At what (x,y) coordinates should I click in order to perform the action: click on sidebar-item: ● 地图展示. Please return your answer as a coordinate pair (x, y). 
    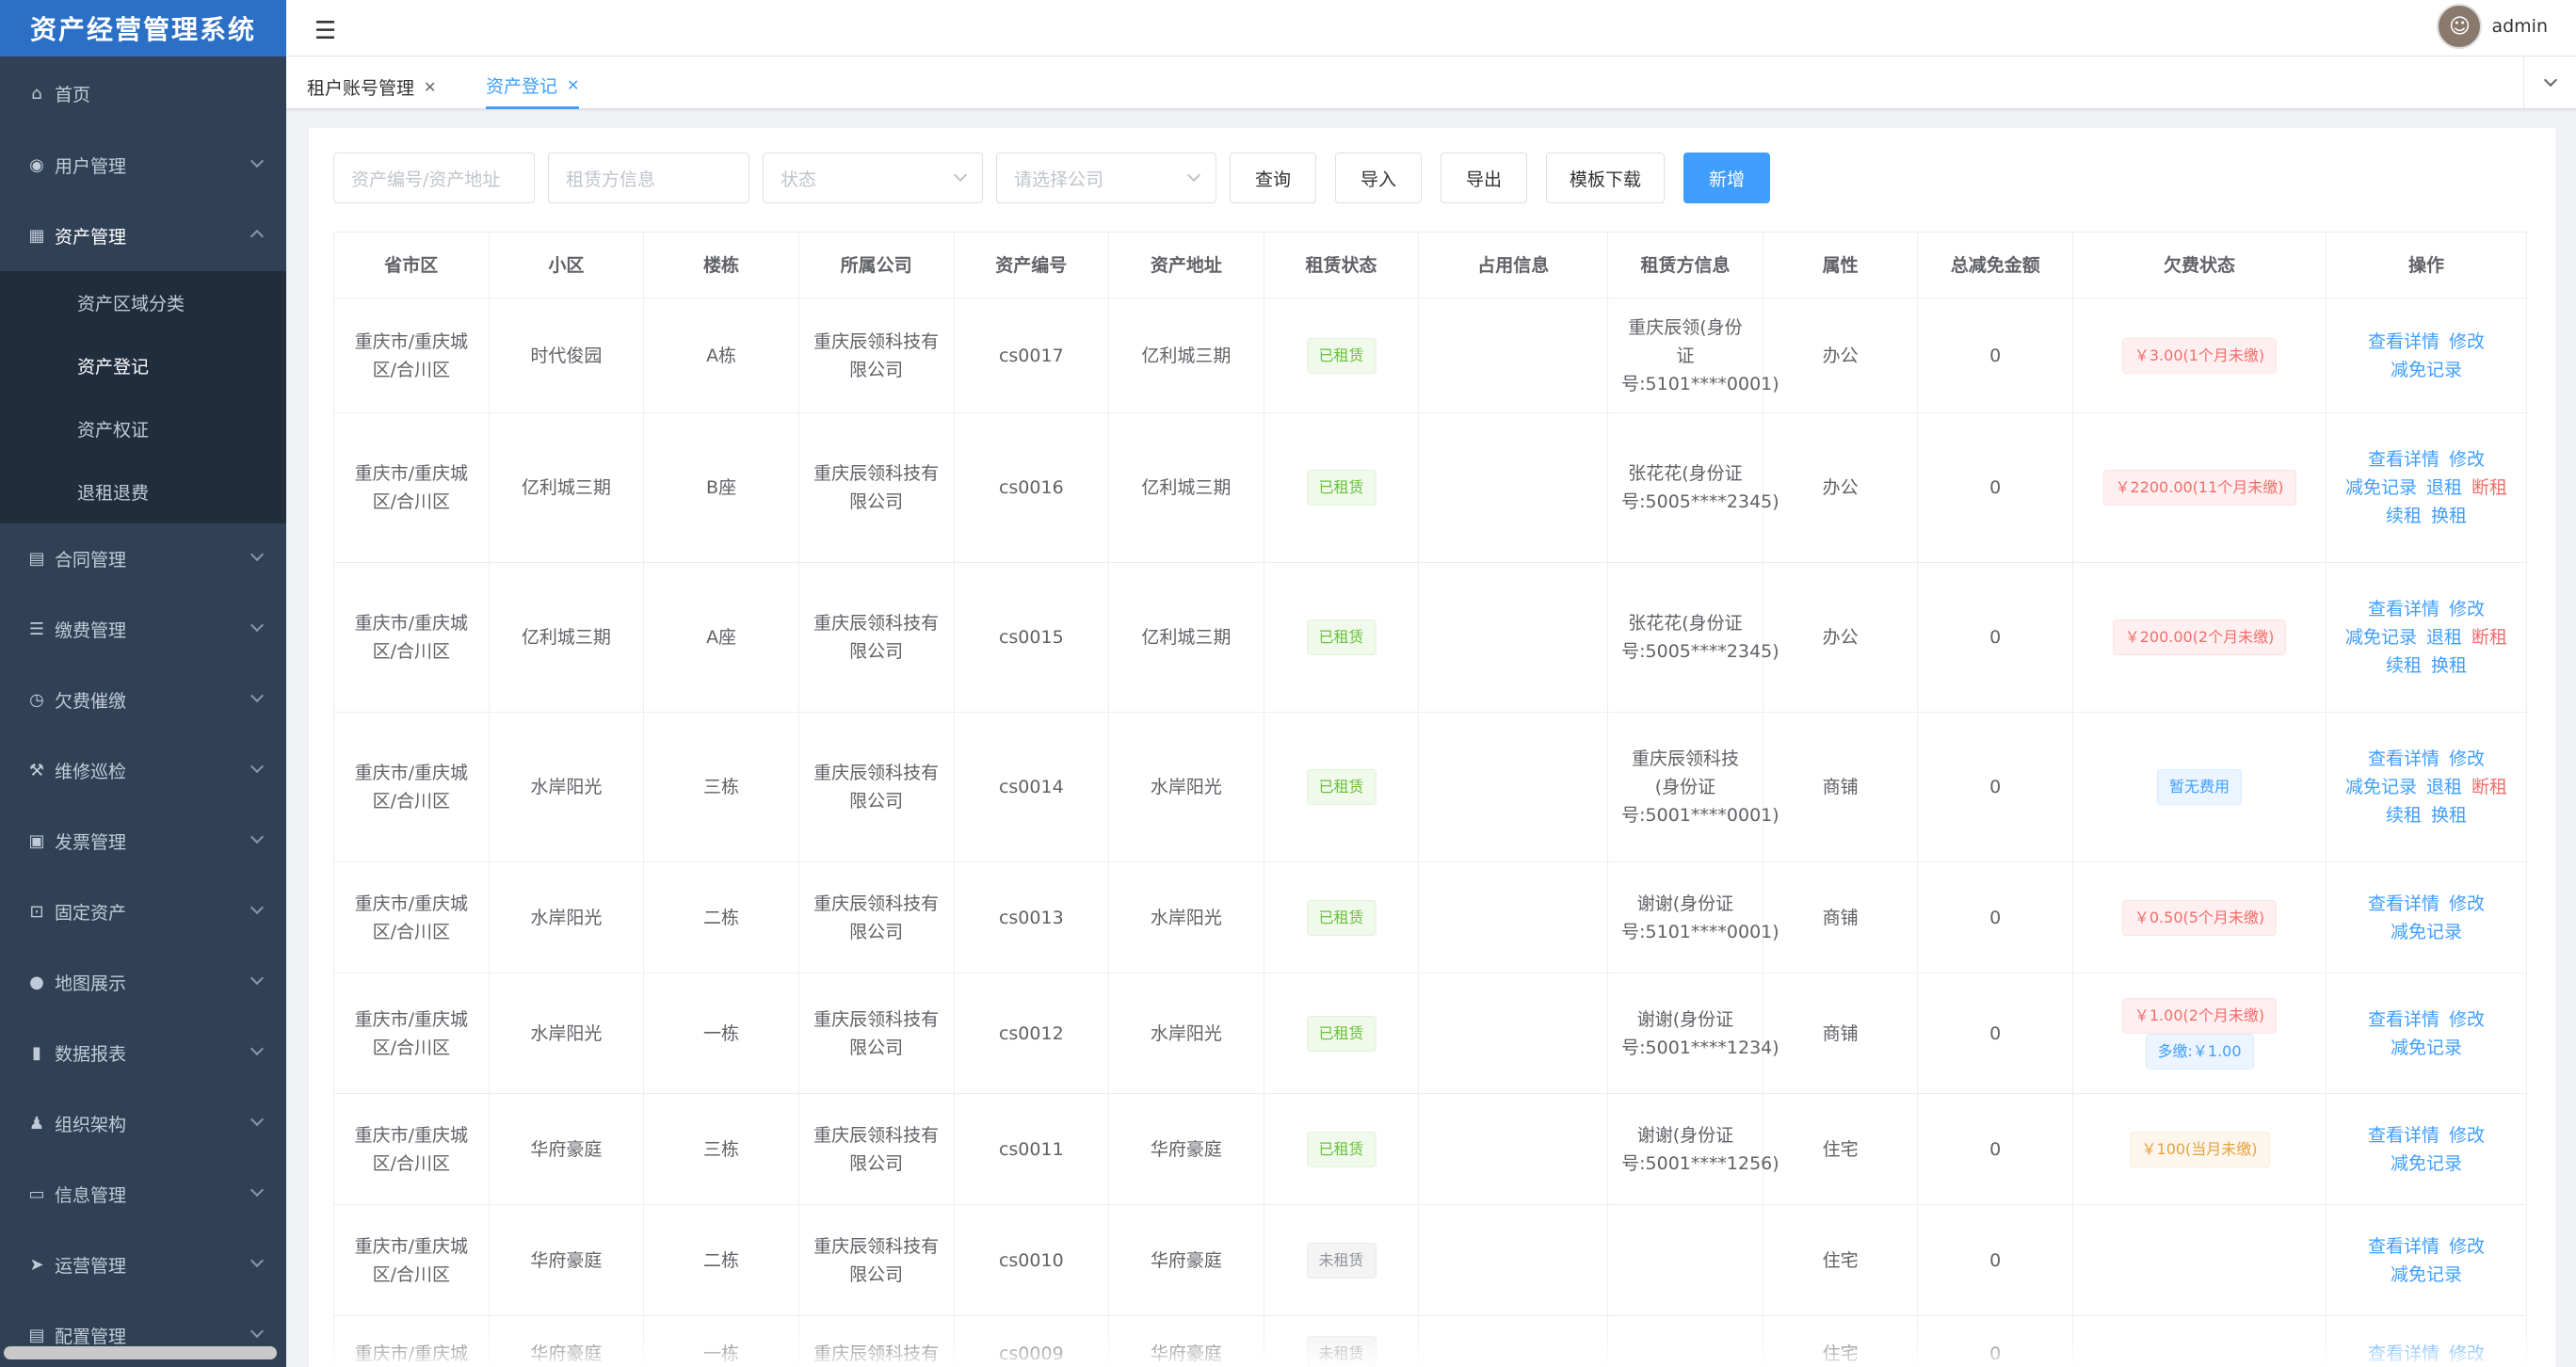
    Looking at the image, I should click on (143, 983).